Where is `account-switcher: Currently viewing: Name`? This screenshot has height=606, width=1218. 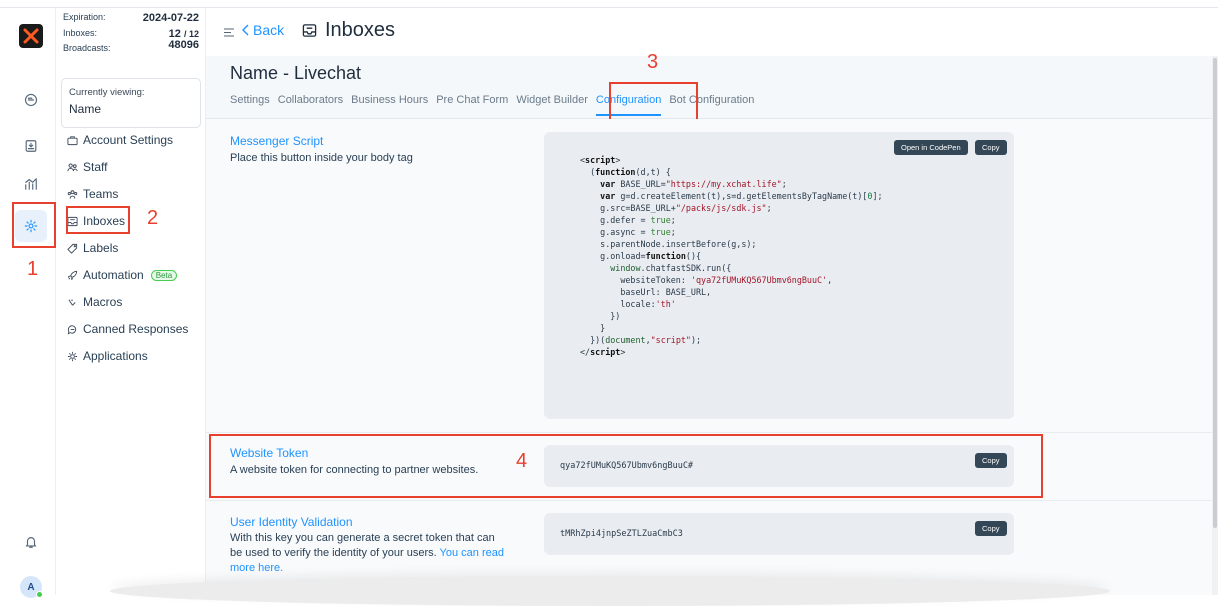 account-switcher: Currently viewing: Name is located at coordinates (131, 103).